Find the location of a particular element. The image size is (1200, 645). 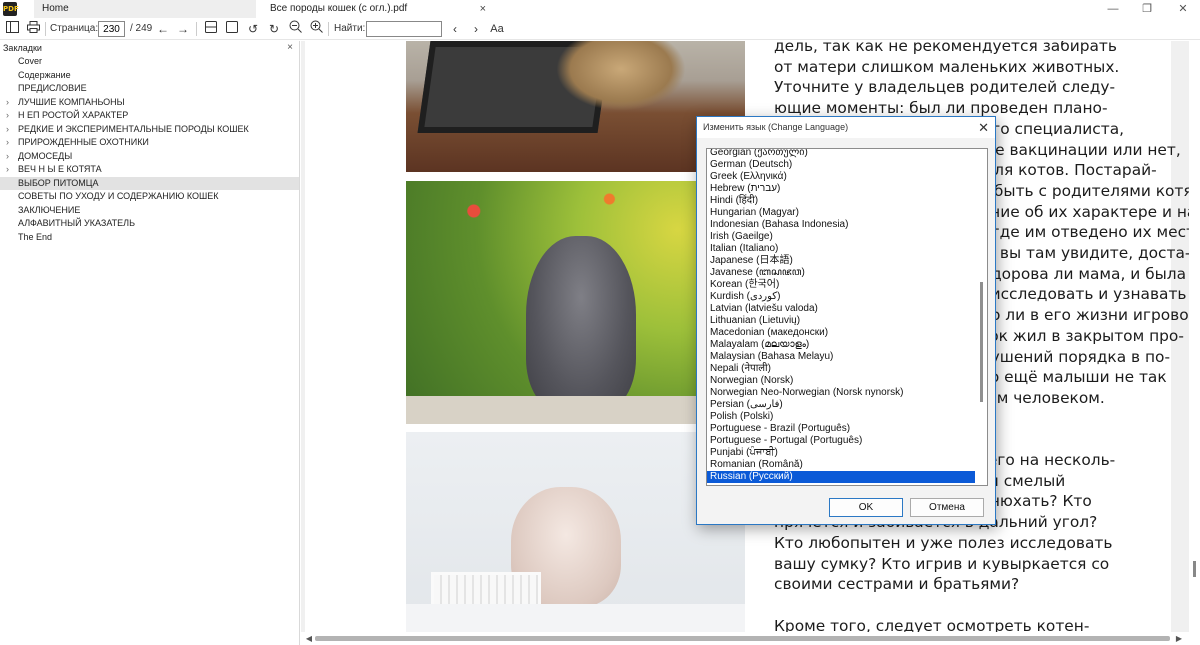

page-label: Страница: is located at coordinates (74, 28).